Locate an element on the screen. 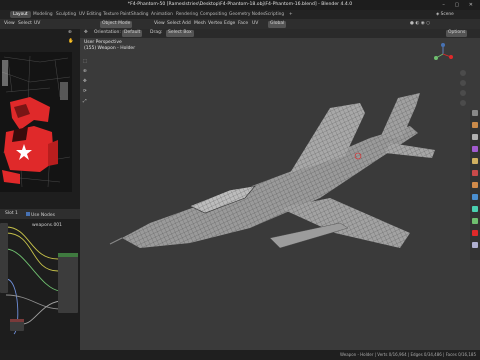 The height and width of the screenshot is (360, 480). tool-properties-icon is located at coordinates (475, 113).